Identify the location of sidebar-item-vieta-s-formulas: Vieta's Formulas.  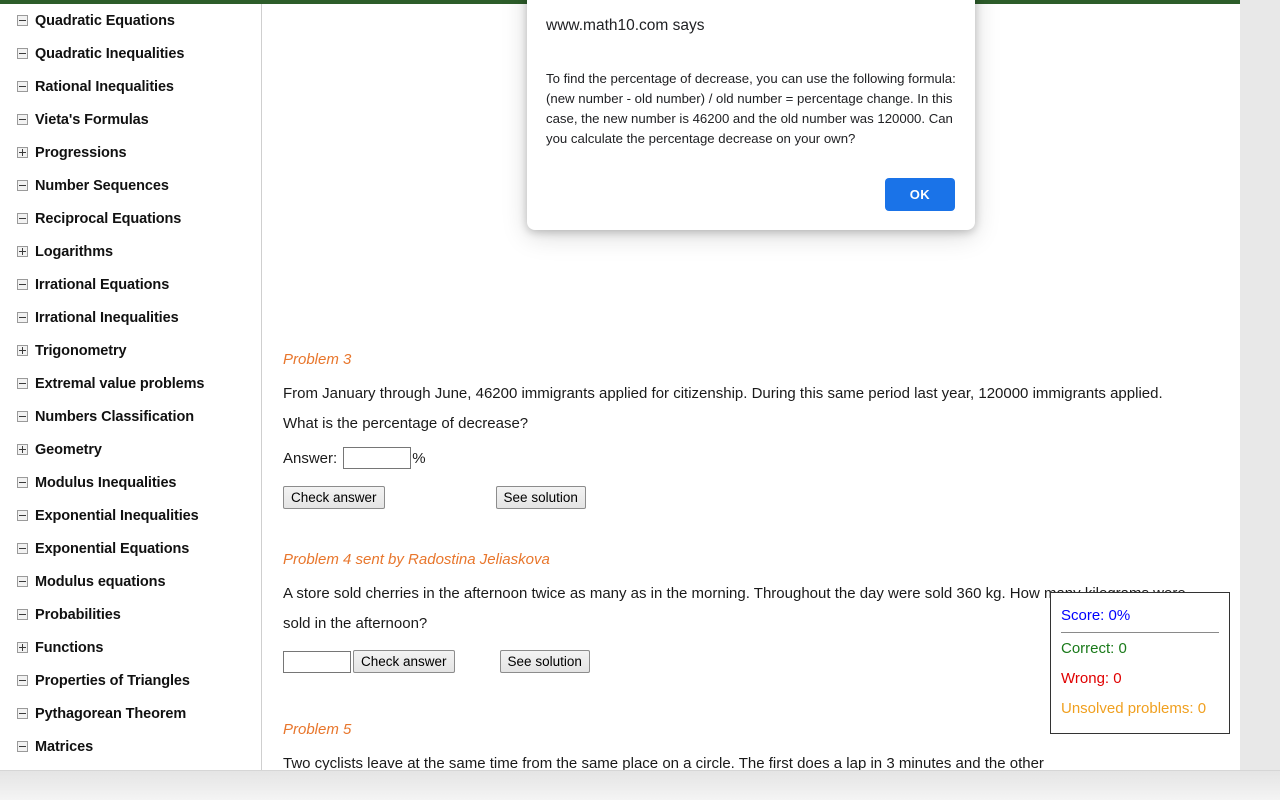
(130, 119).